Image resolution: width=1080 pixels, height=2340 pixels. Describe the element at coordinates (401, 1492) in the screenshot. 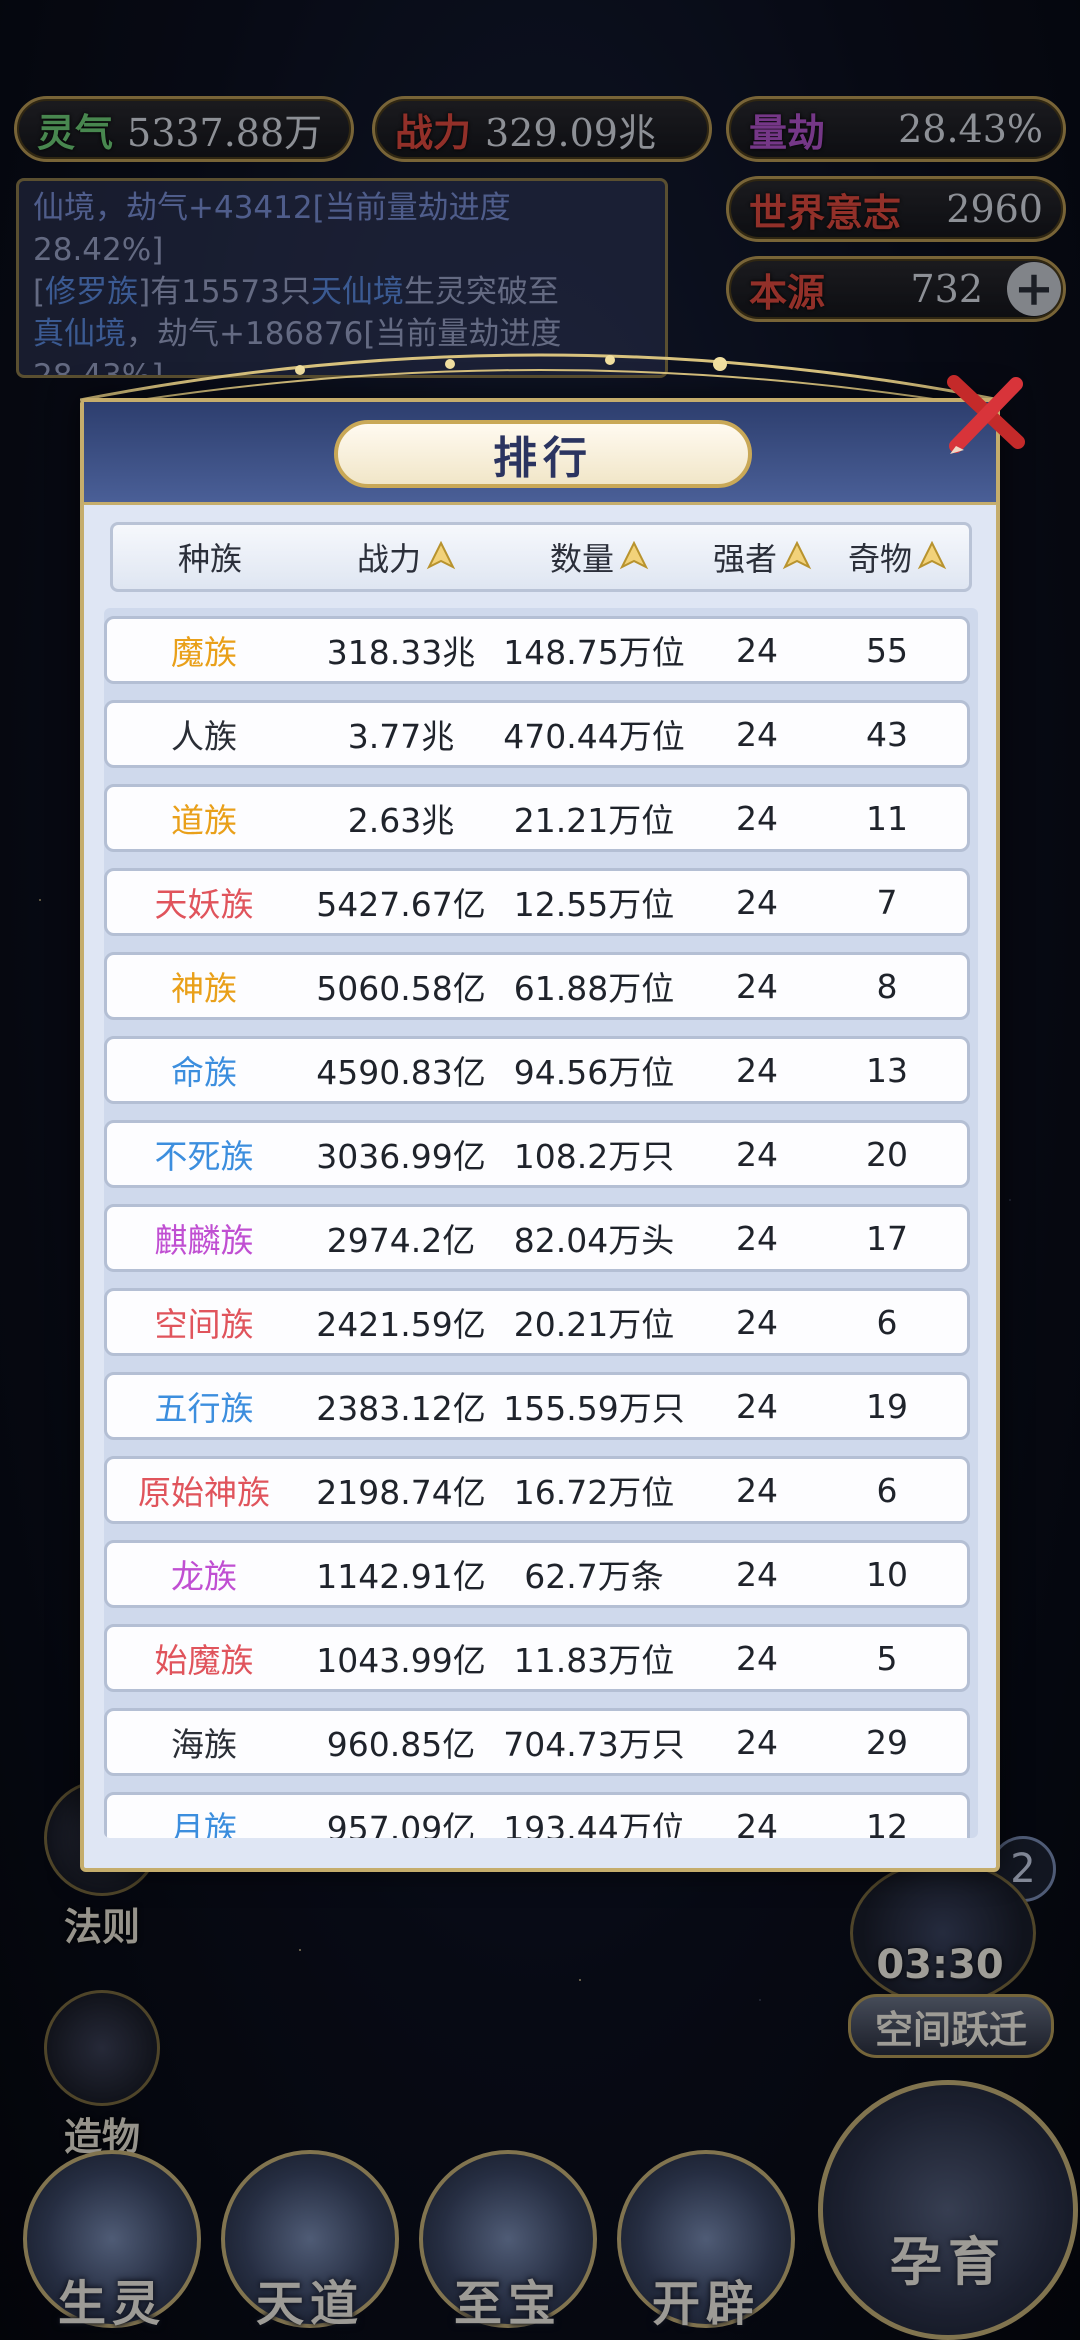

I see `race-power: 2198.74亿` at that location.